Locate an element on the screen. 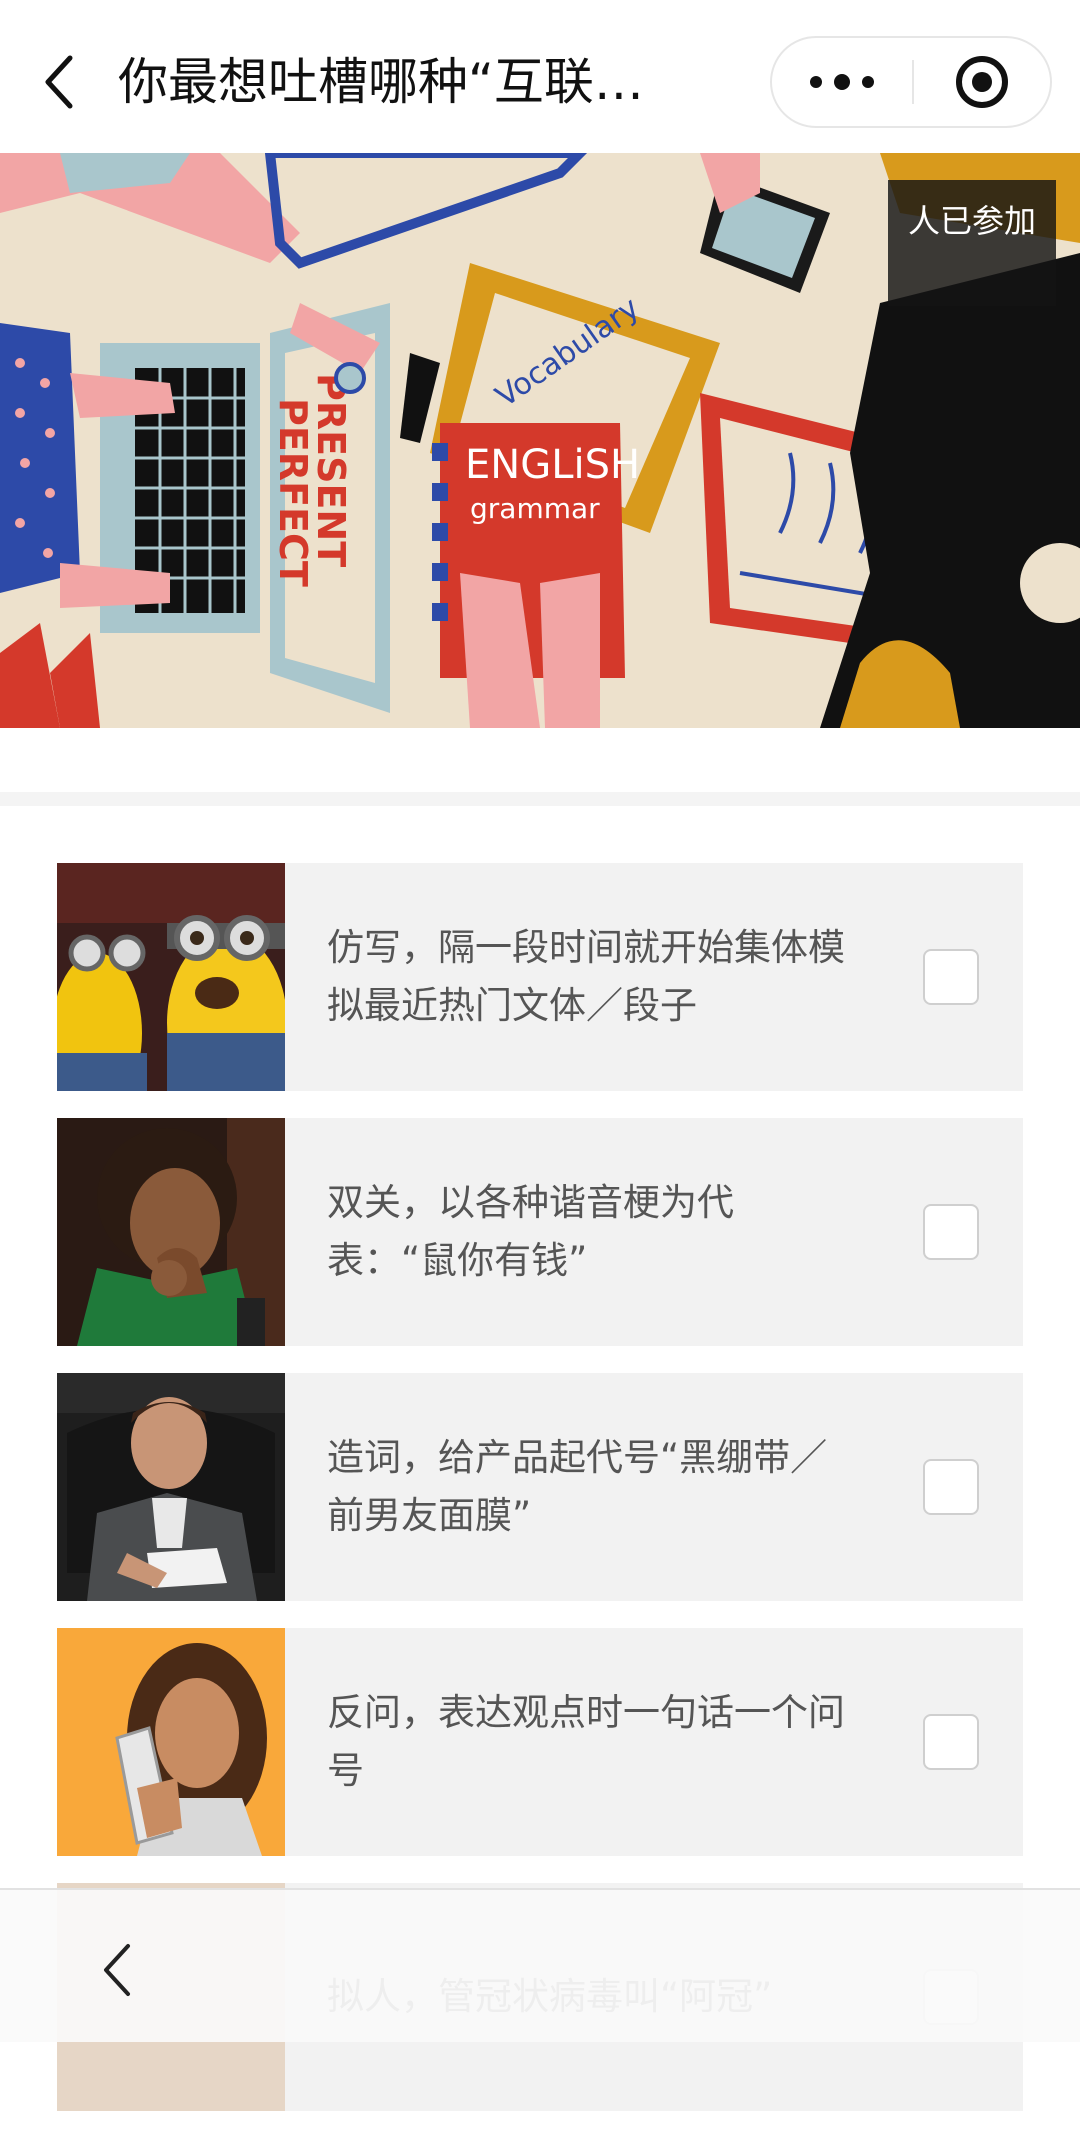  option-item: 反问，表达观点时一句话一个问号 is located at coordinates (540, 1742).